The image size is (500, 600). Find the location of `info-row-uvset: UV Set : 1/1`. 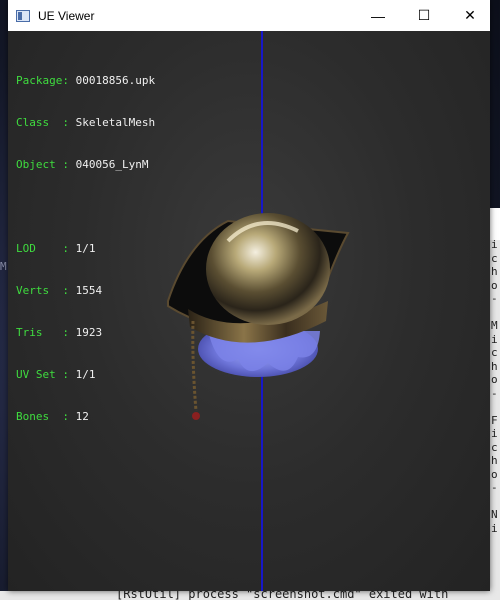

info-row-uvset: UV Set : 1/1 is located at coordinates (56, 374).